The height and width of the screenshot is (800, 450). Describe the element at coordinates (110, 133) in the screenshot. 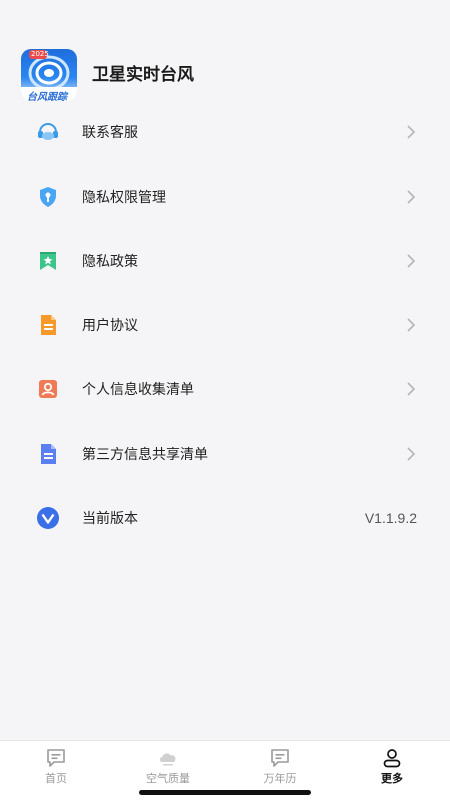

I see `menu-item-label: 联系客服` at that location.